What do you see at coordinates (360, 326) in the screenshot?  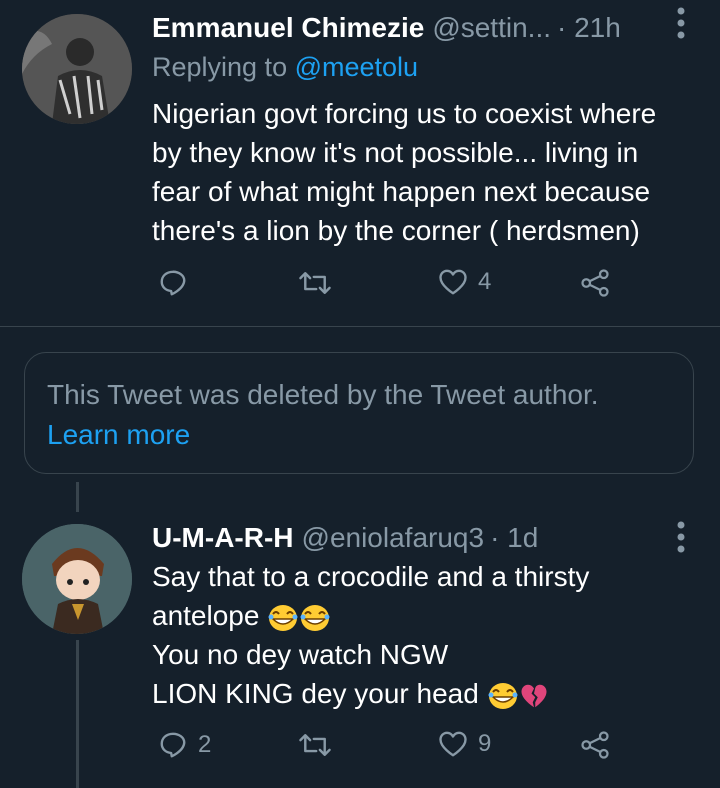 I see `divider` at bounding box center [360, 326].